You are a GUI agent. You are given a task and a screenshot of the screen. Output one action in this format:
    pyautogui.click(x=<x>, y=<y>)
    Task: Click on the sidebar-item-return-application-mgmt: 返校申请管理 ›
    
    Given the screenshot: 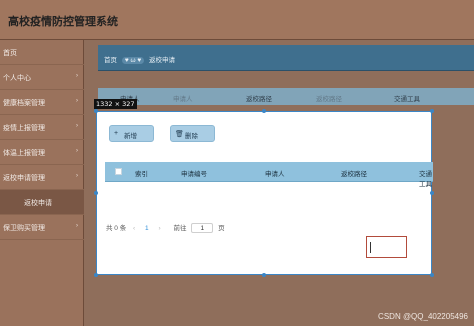 What is the action you would take?
    pyautogui.click(x=42, y=177)
    